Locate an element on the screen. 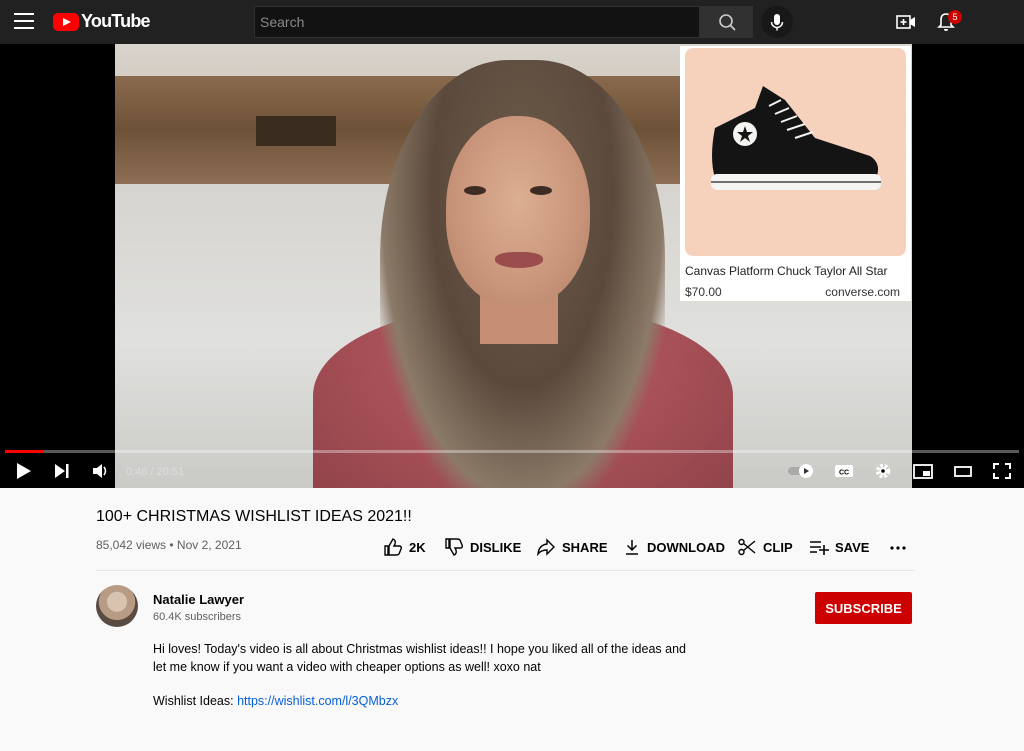 Image resolution: width=1024 pixels, height=751 pixels. subscriber-count: 60.4K subscribers is located at coordinates (197, 617).